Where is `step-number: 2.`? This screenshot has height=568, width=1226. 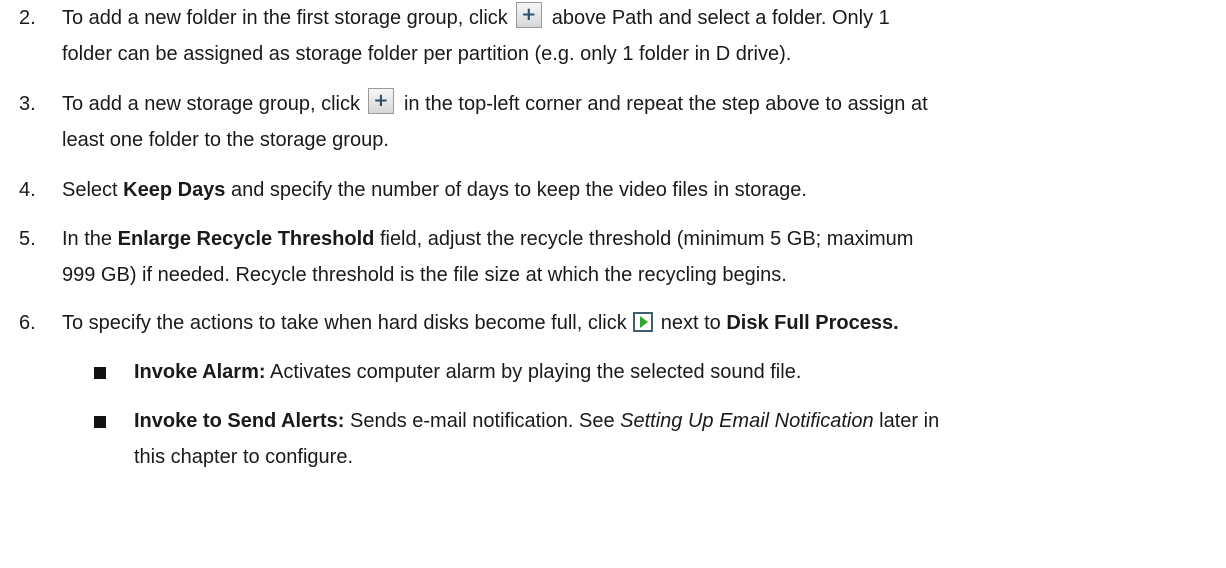
step-number: 2. is located at coordinates (27, 18).